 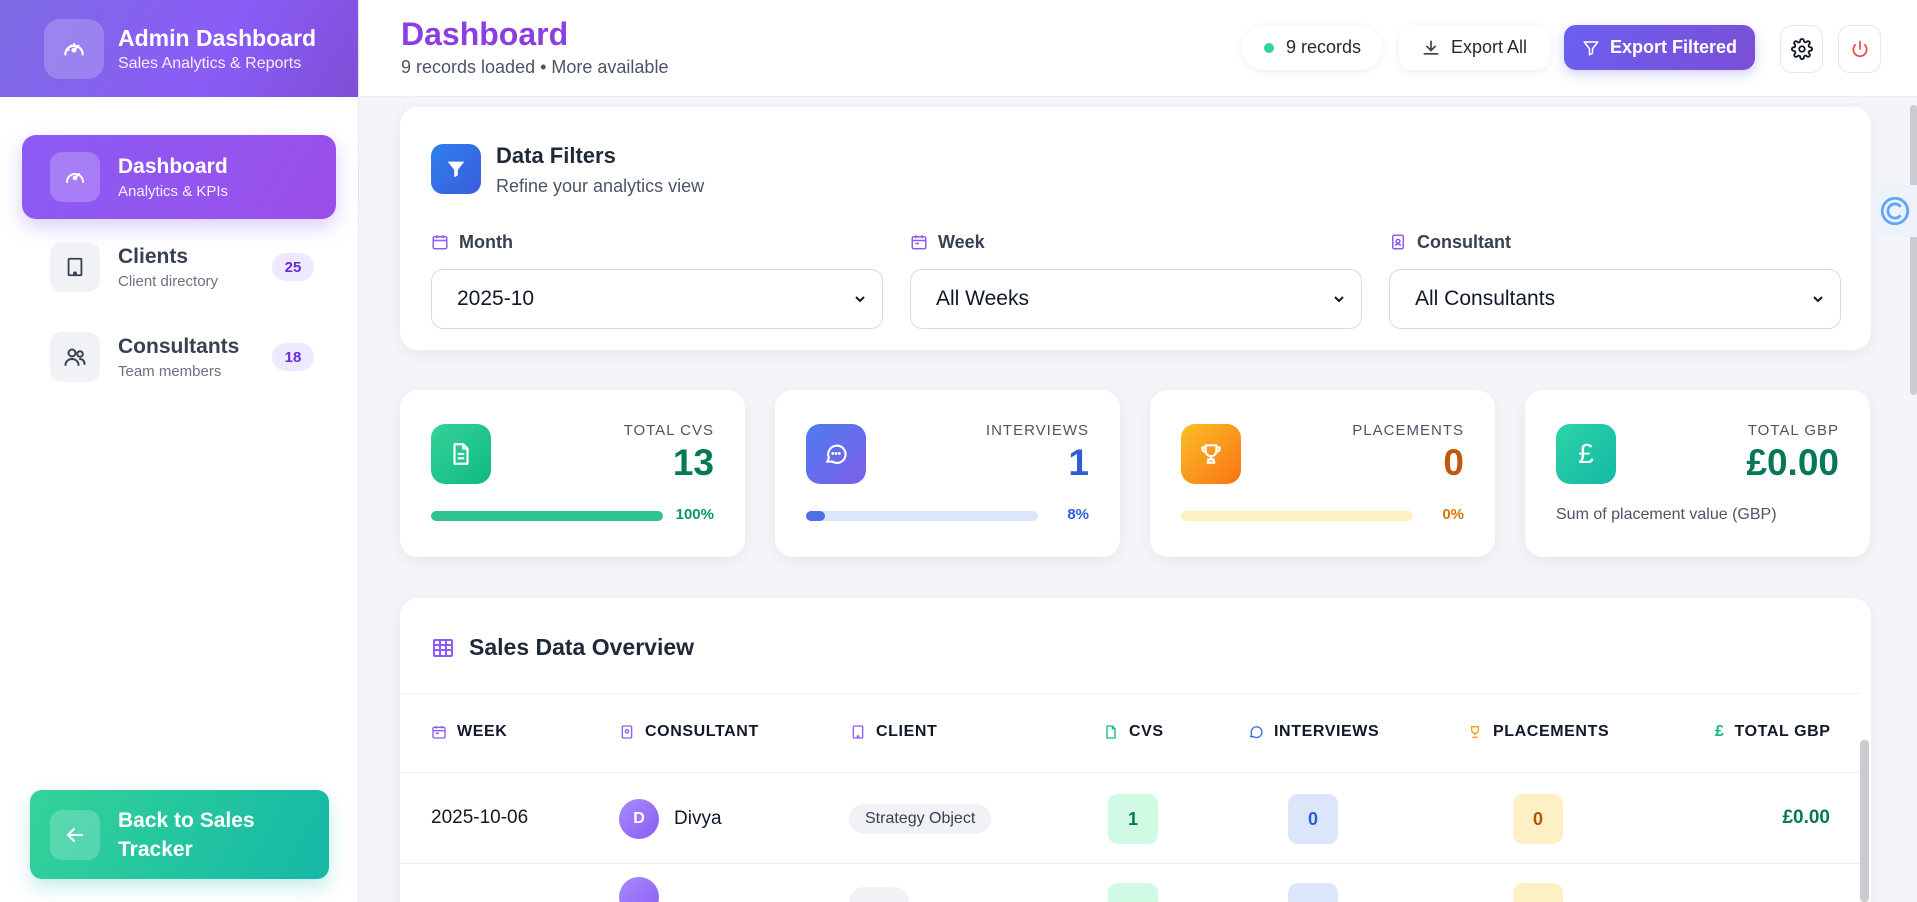 I want to click on column-header-placements: PLACEMENTS, so click(x=1538, y=732).